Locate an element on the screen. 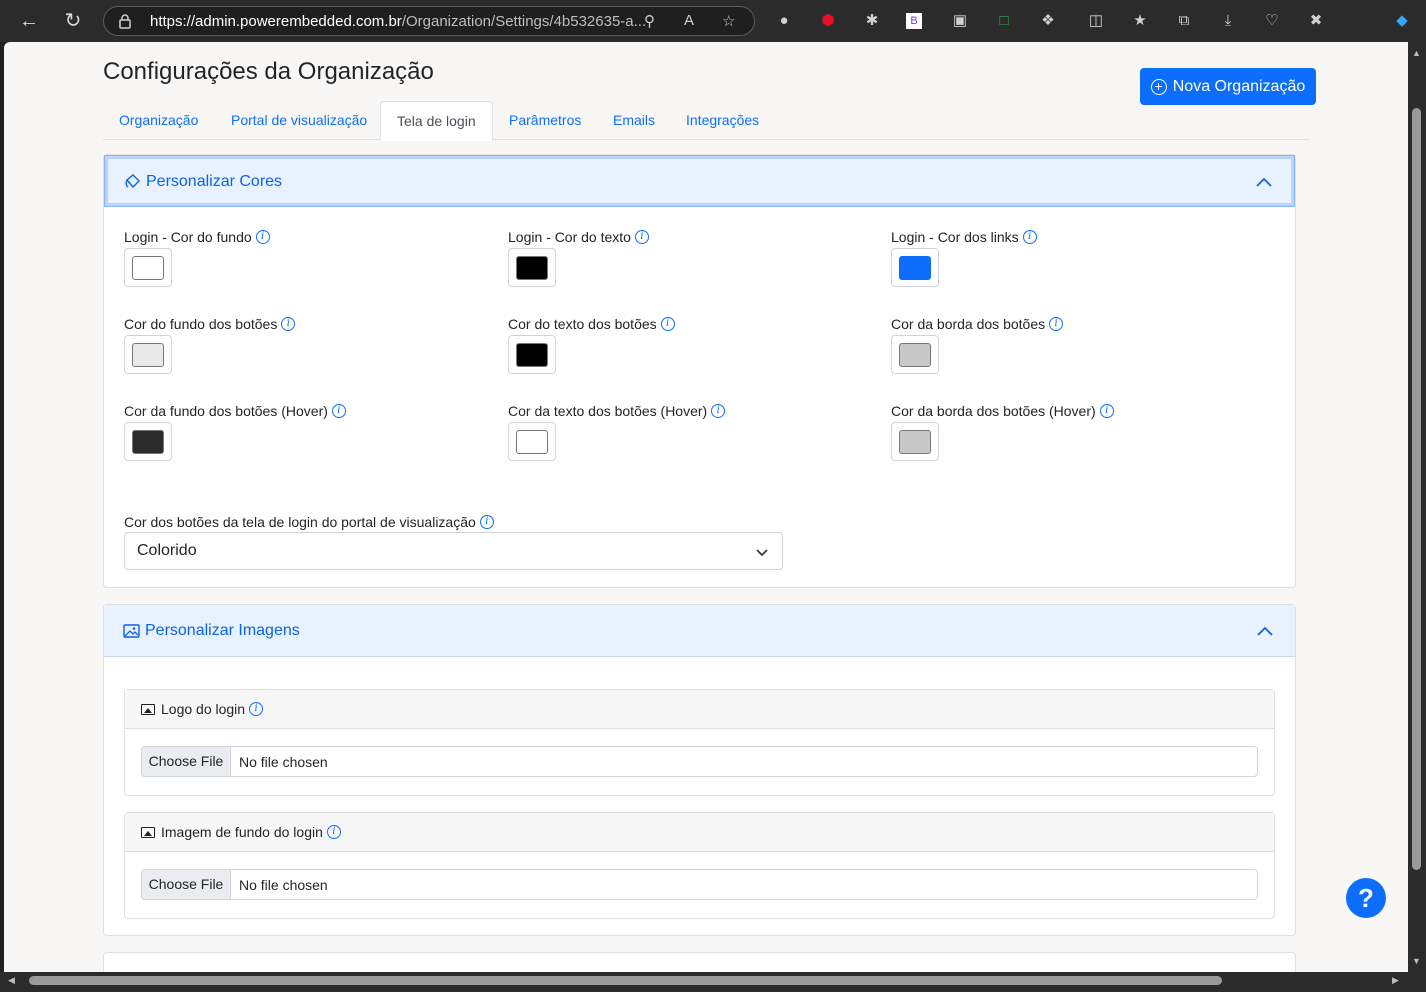  extension-bug-icon: ✱ is located at coordinates (872, 21).